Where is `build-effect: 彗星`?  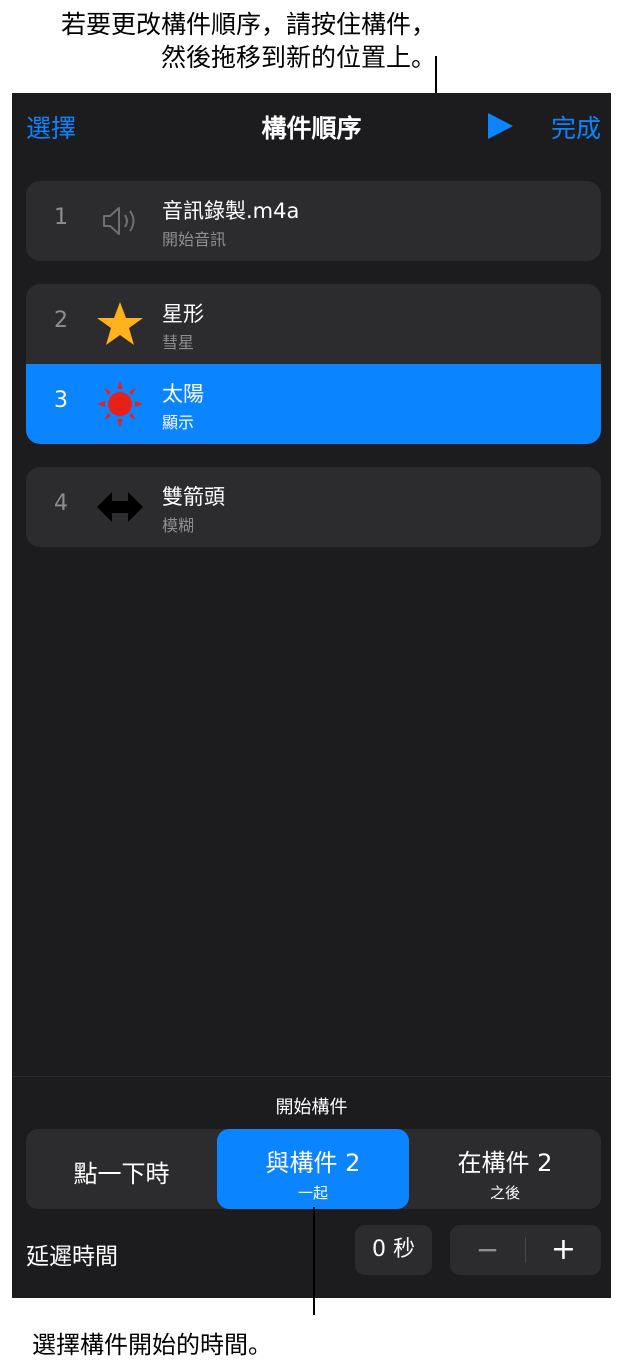
build-effect: 彗星 is located at coordinates (178, 342).